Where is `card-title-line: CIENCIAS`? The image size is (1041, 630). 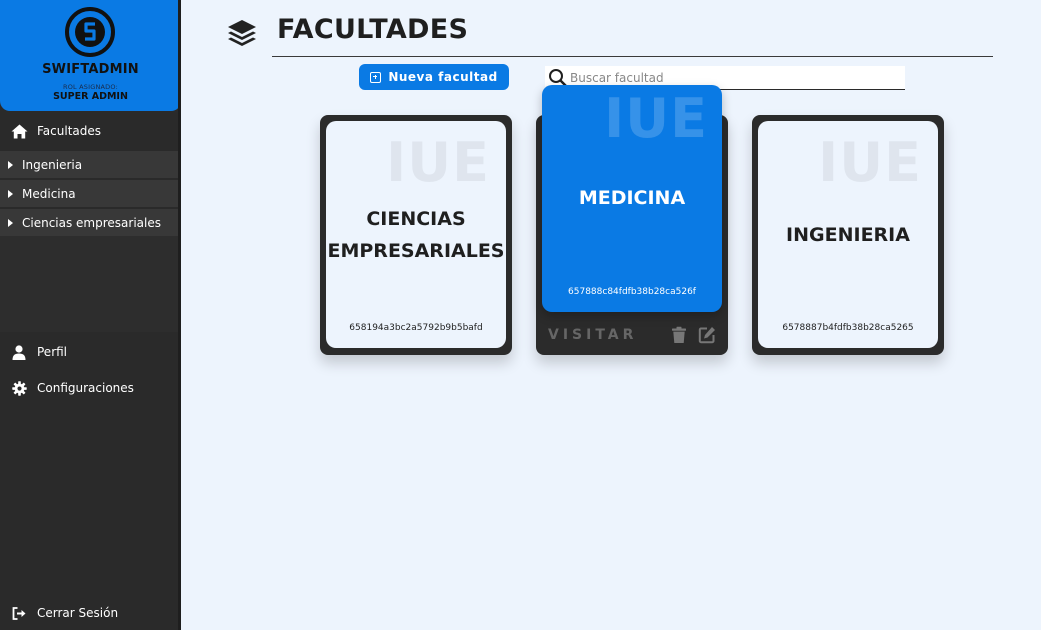
card-title-line: CIENCIAS is located at coordinates (416, 219).